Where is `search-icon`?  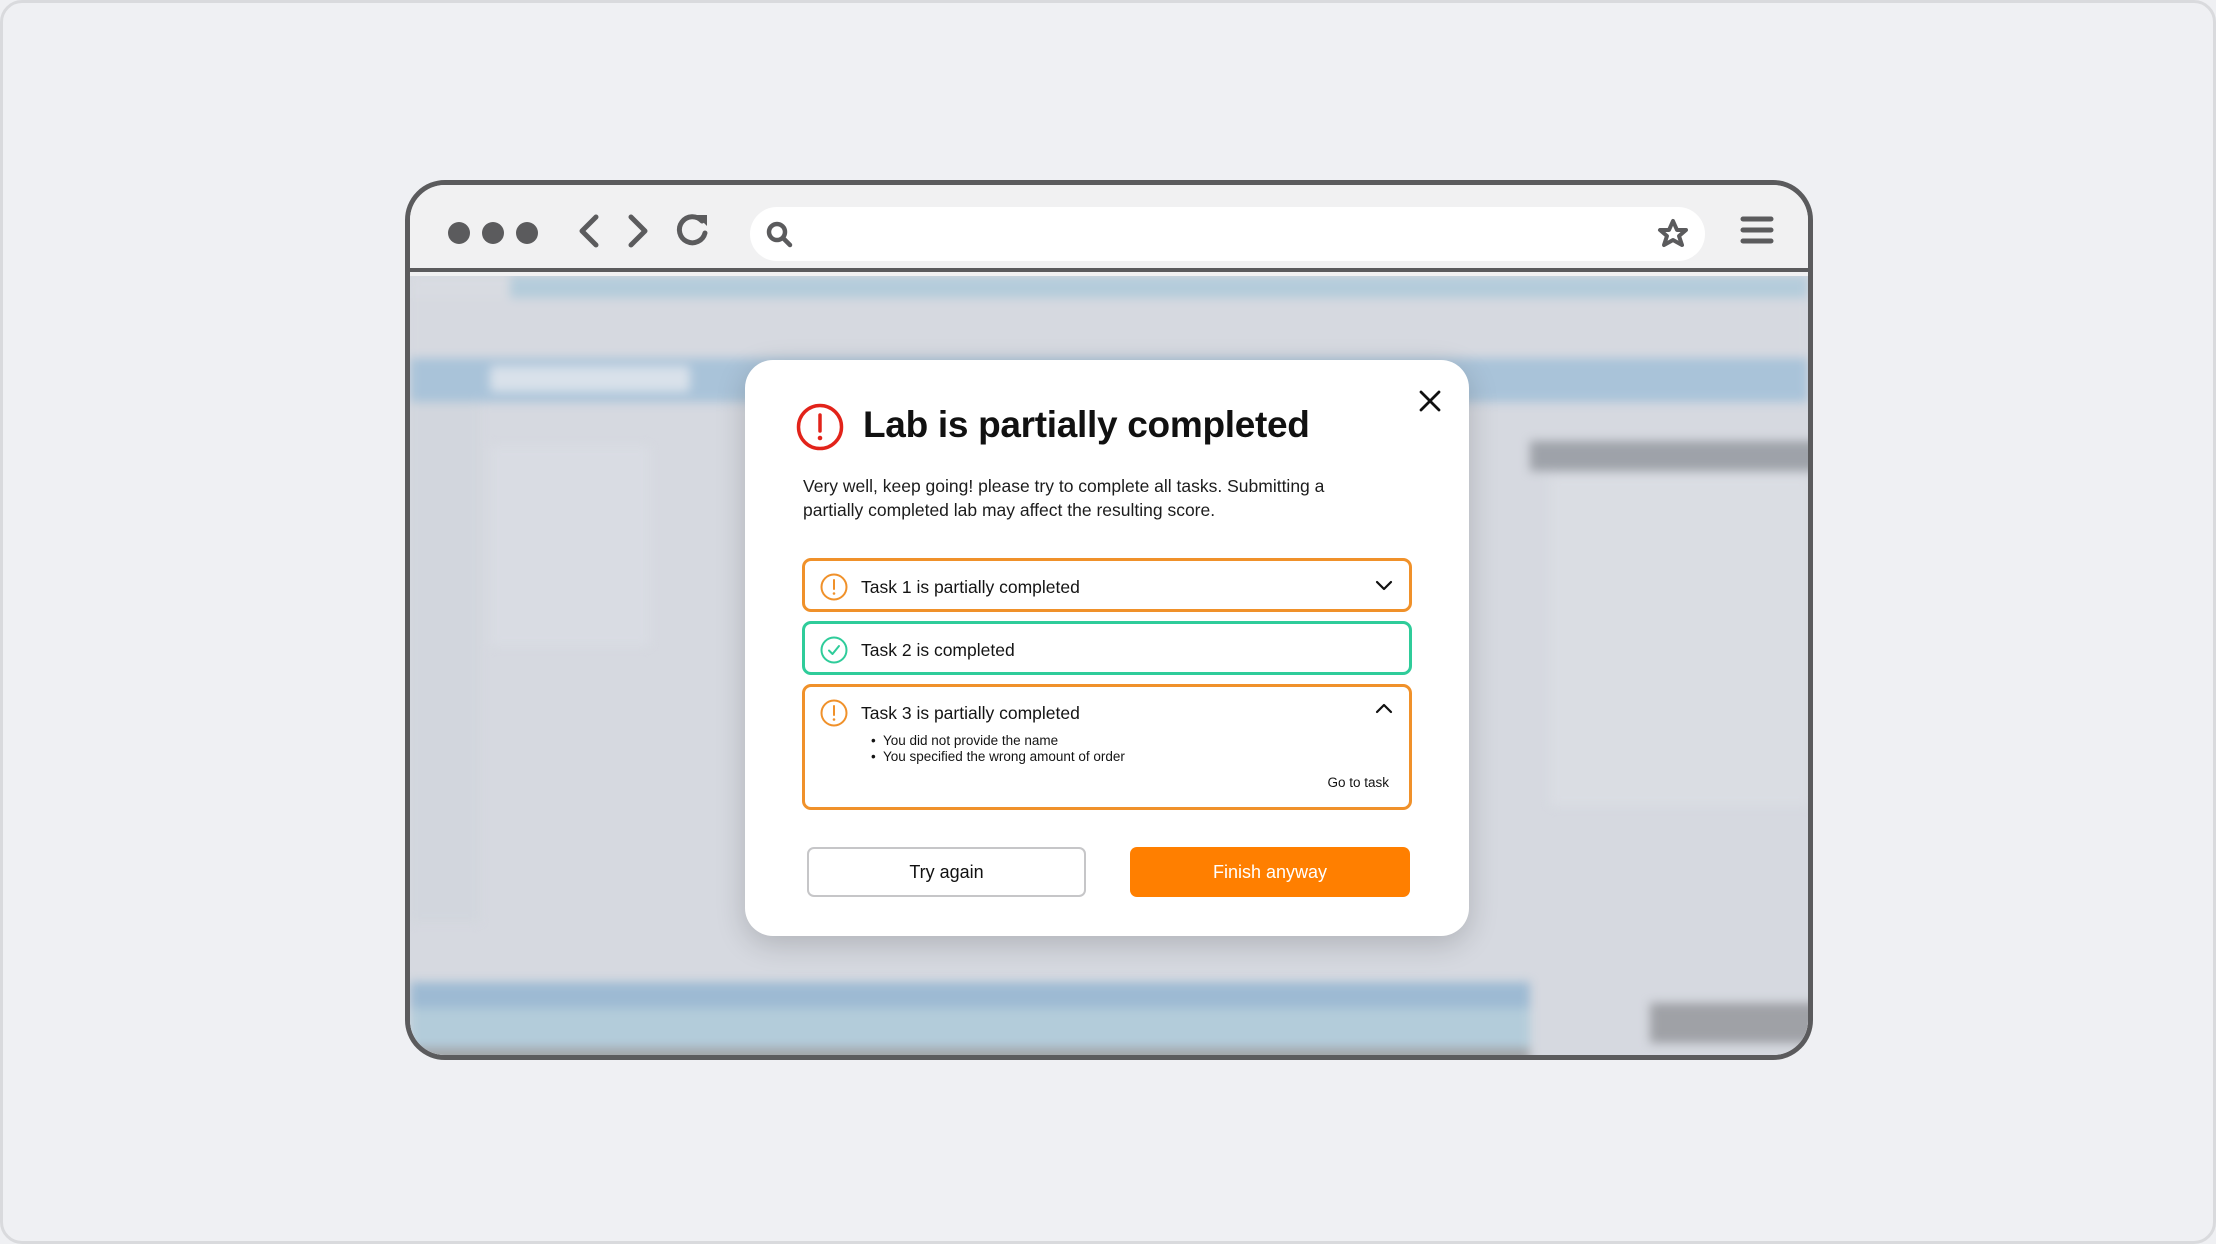 search-icon is located at coordinates (779, 234).